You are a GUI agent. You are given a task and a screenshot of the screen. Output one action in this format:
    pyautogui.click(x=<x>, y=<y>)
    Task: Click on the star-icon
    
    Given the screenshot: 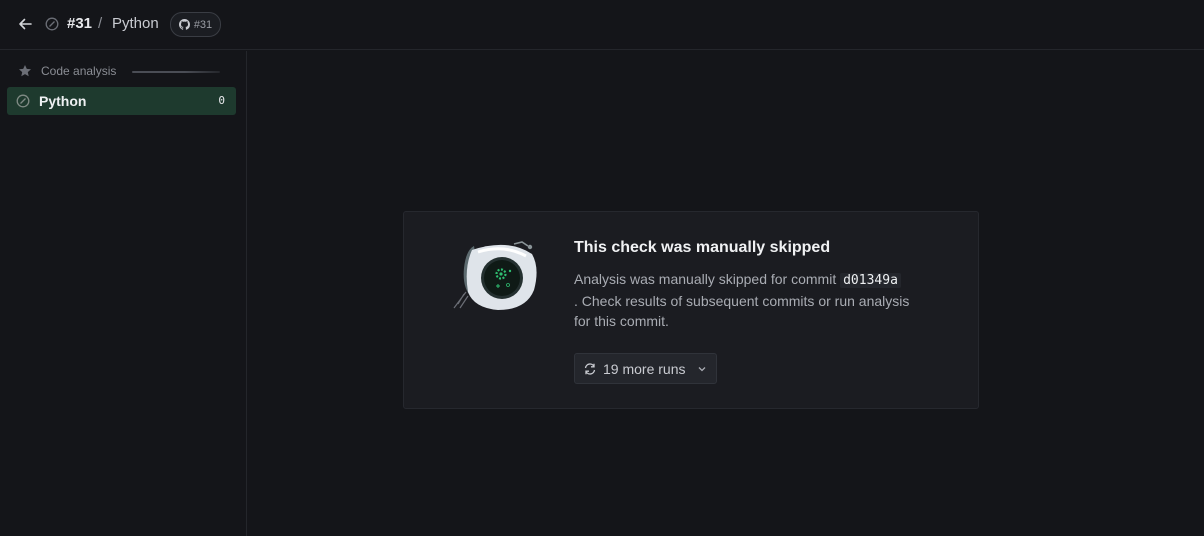 What is the action you would take?
    pyautogui.click(x=25, y=71)
    